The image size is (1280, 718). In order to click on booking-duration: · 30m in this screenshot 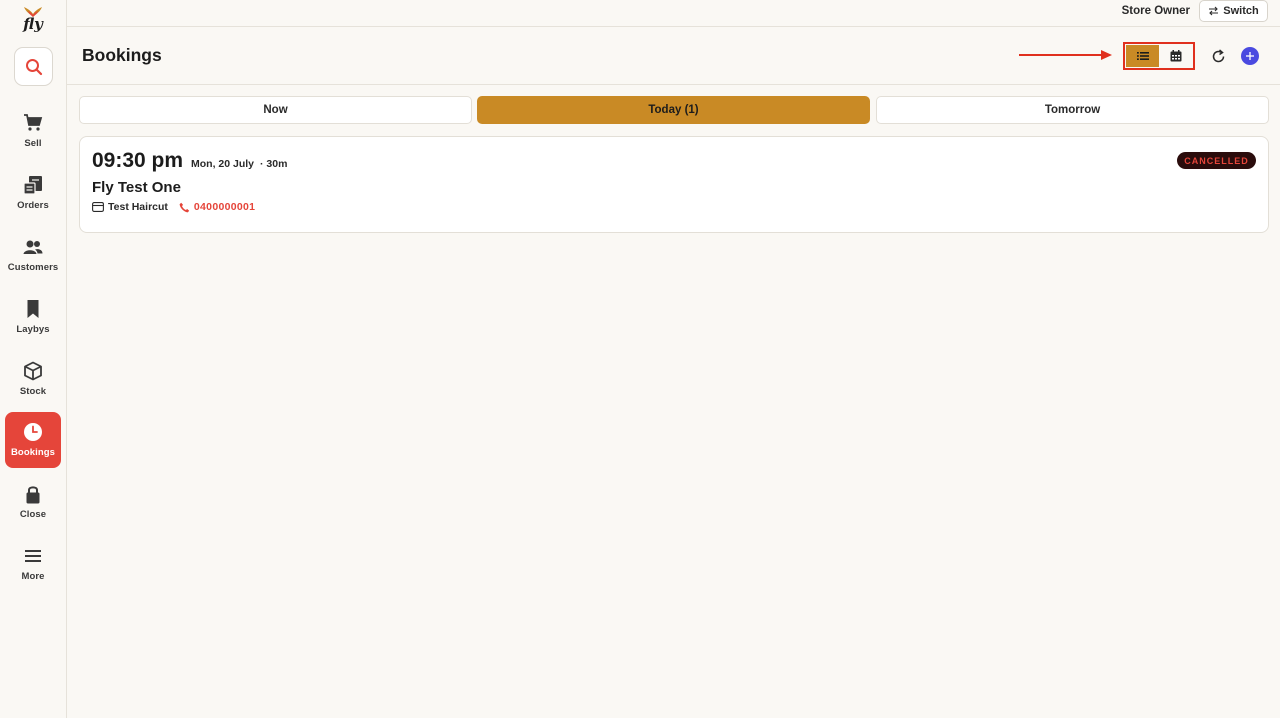, I will do `click(274, 164)`.